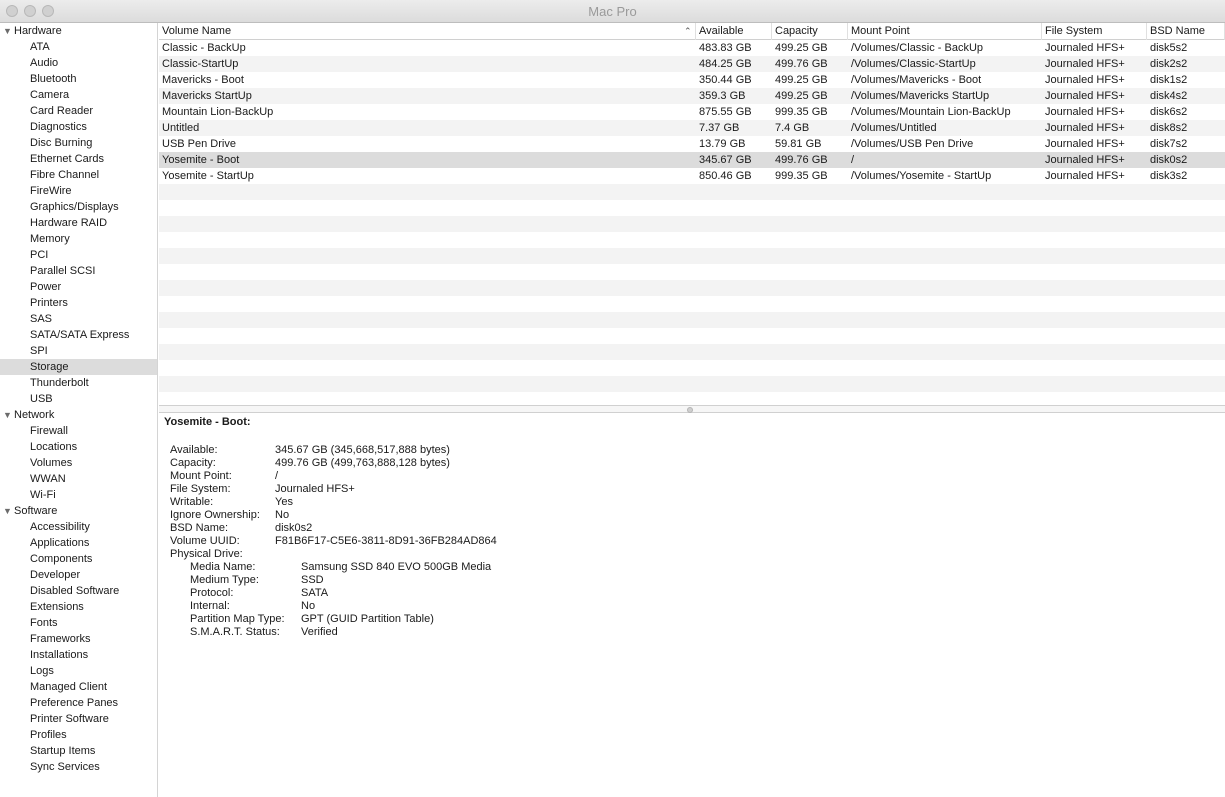 Image resolution: width=1225 pixels, height=797 pixels. Describe the element at coordinates (810, 31) in the screenshot. I see `column-header-capacity: Capacity` at that location.